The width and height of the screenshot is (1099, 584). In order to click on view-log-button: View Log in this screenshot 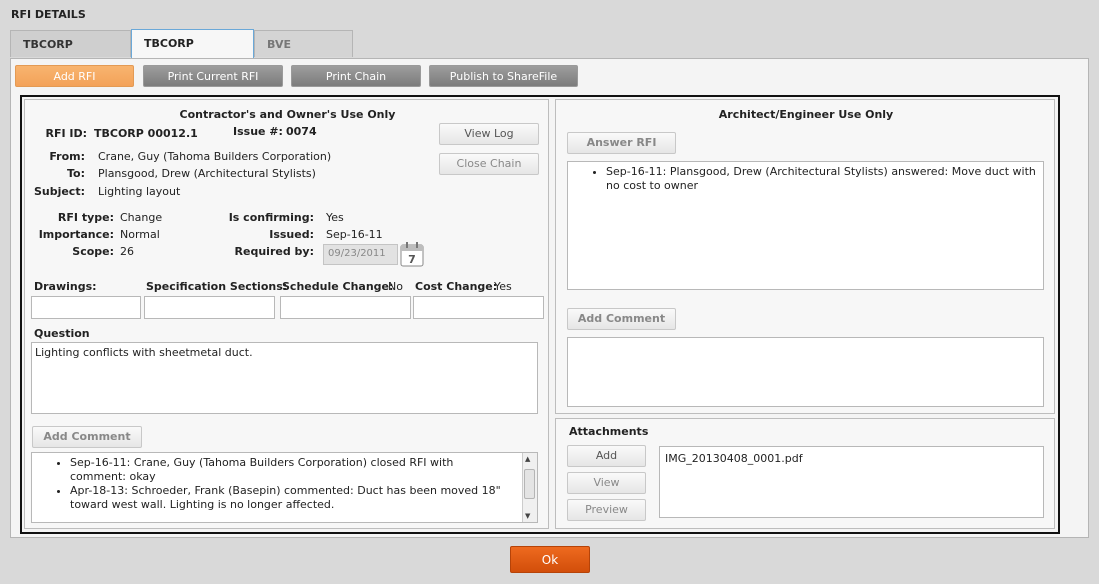, I will do `click(489, 134)`.